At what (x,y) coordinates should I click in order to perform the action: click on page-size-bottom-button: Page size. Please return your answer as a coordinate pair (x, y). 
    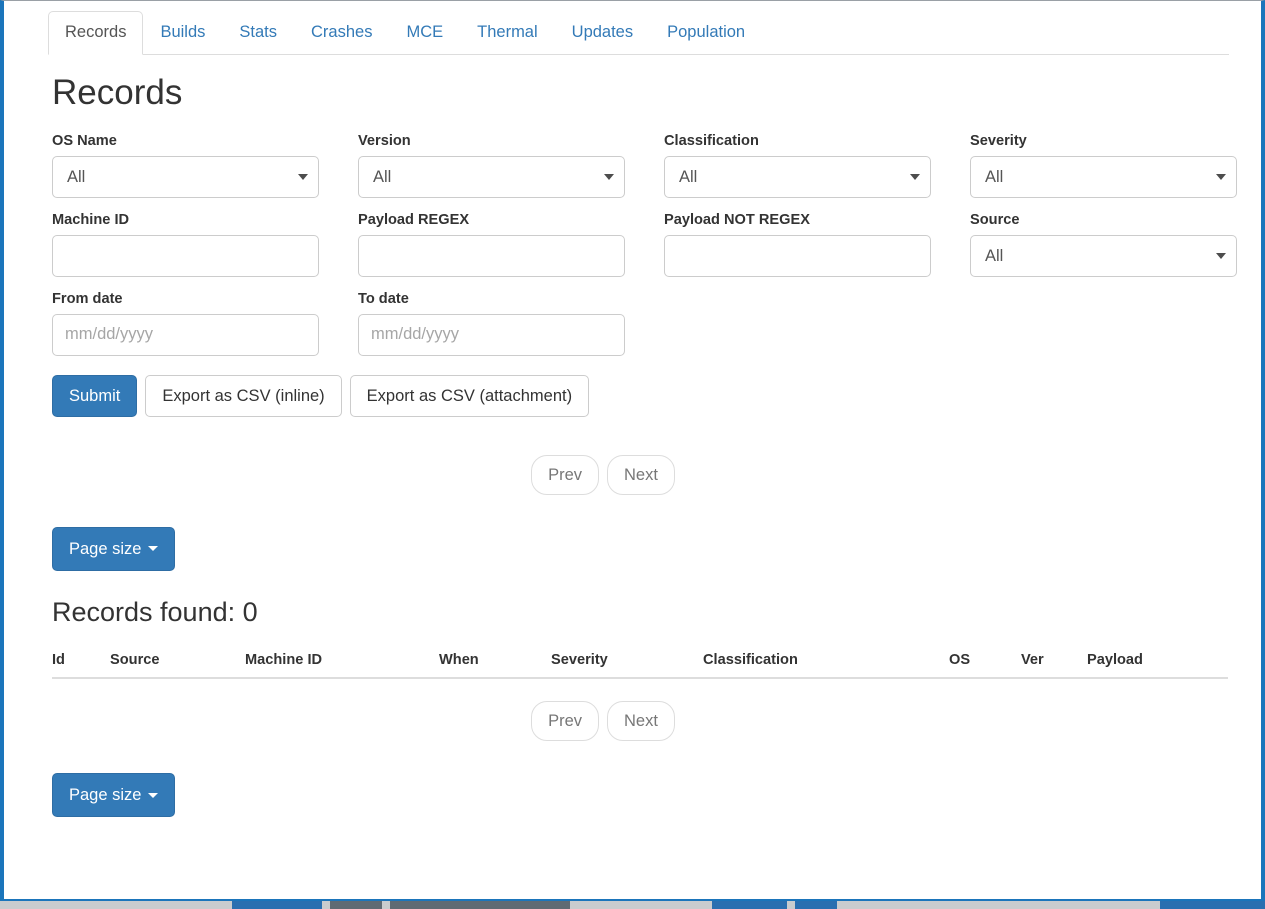
    Looking at the image, I should click on (114, 795).